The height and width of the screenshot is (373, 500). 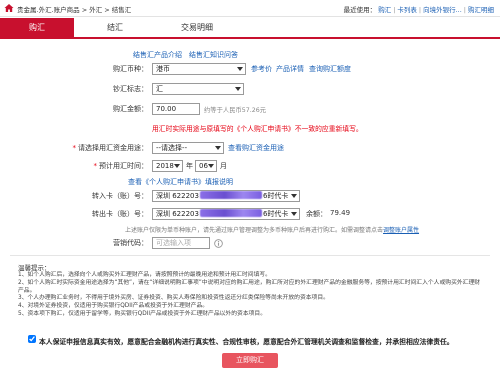 I want to click on tab-transaction-details: 交易明细, so click(x=197, y=27).